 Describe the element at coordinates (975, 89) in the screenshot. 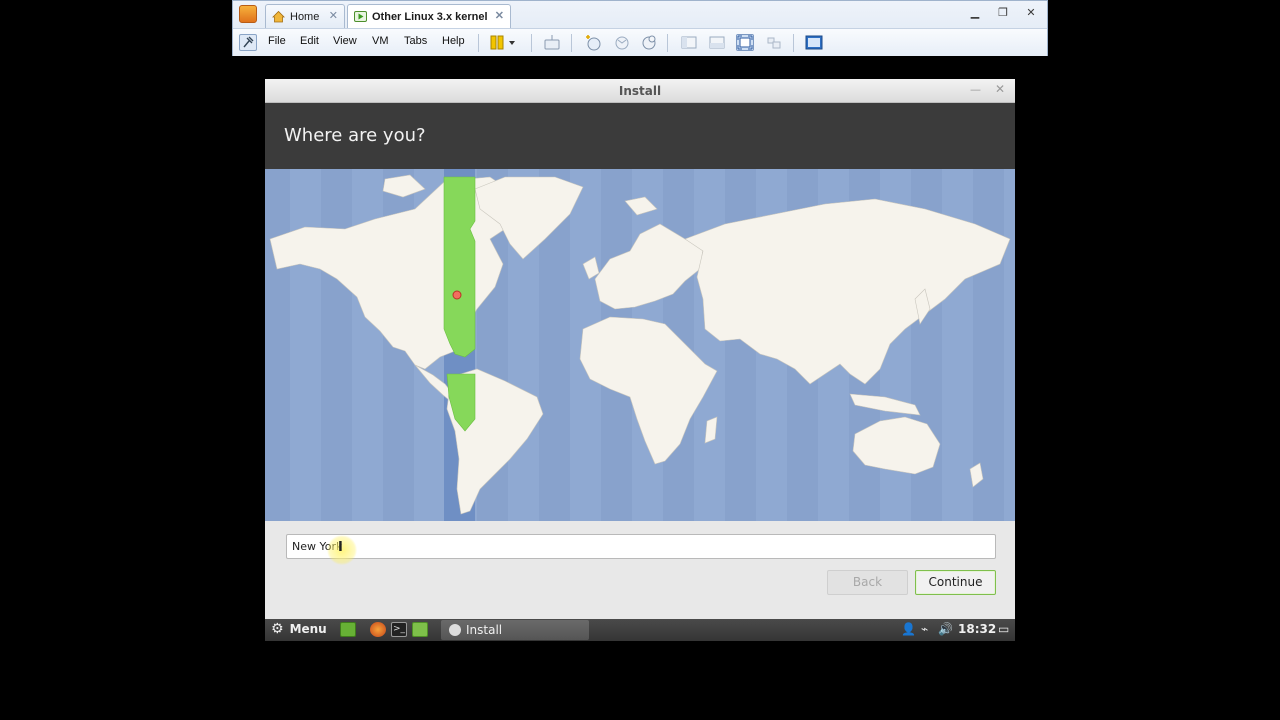

I see `minimize-icon: —` at that location.